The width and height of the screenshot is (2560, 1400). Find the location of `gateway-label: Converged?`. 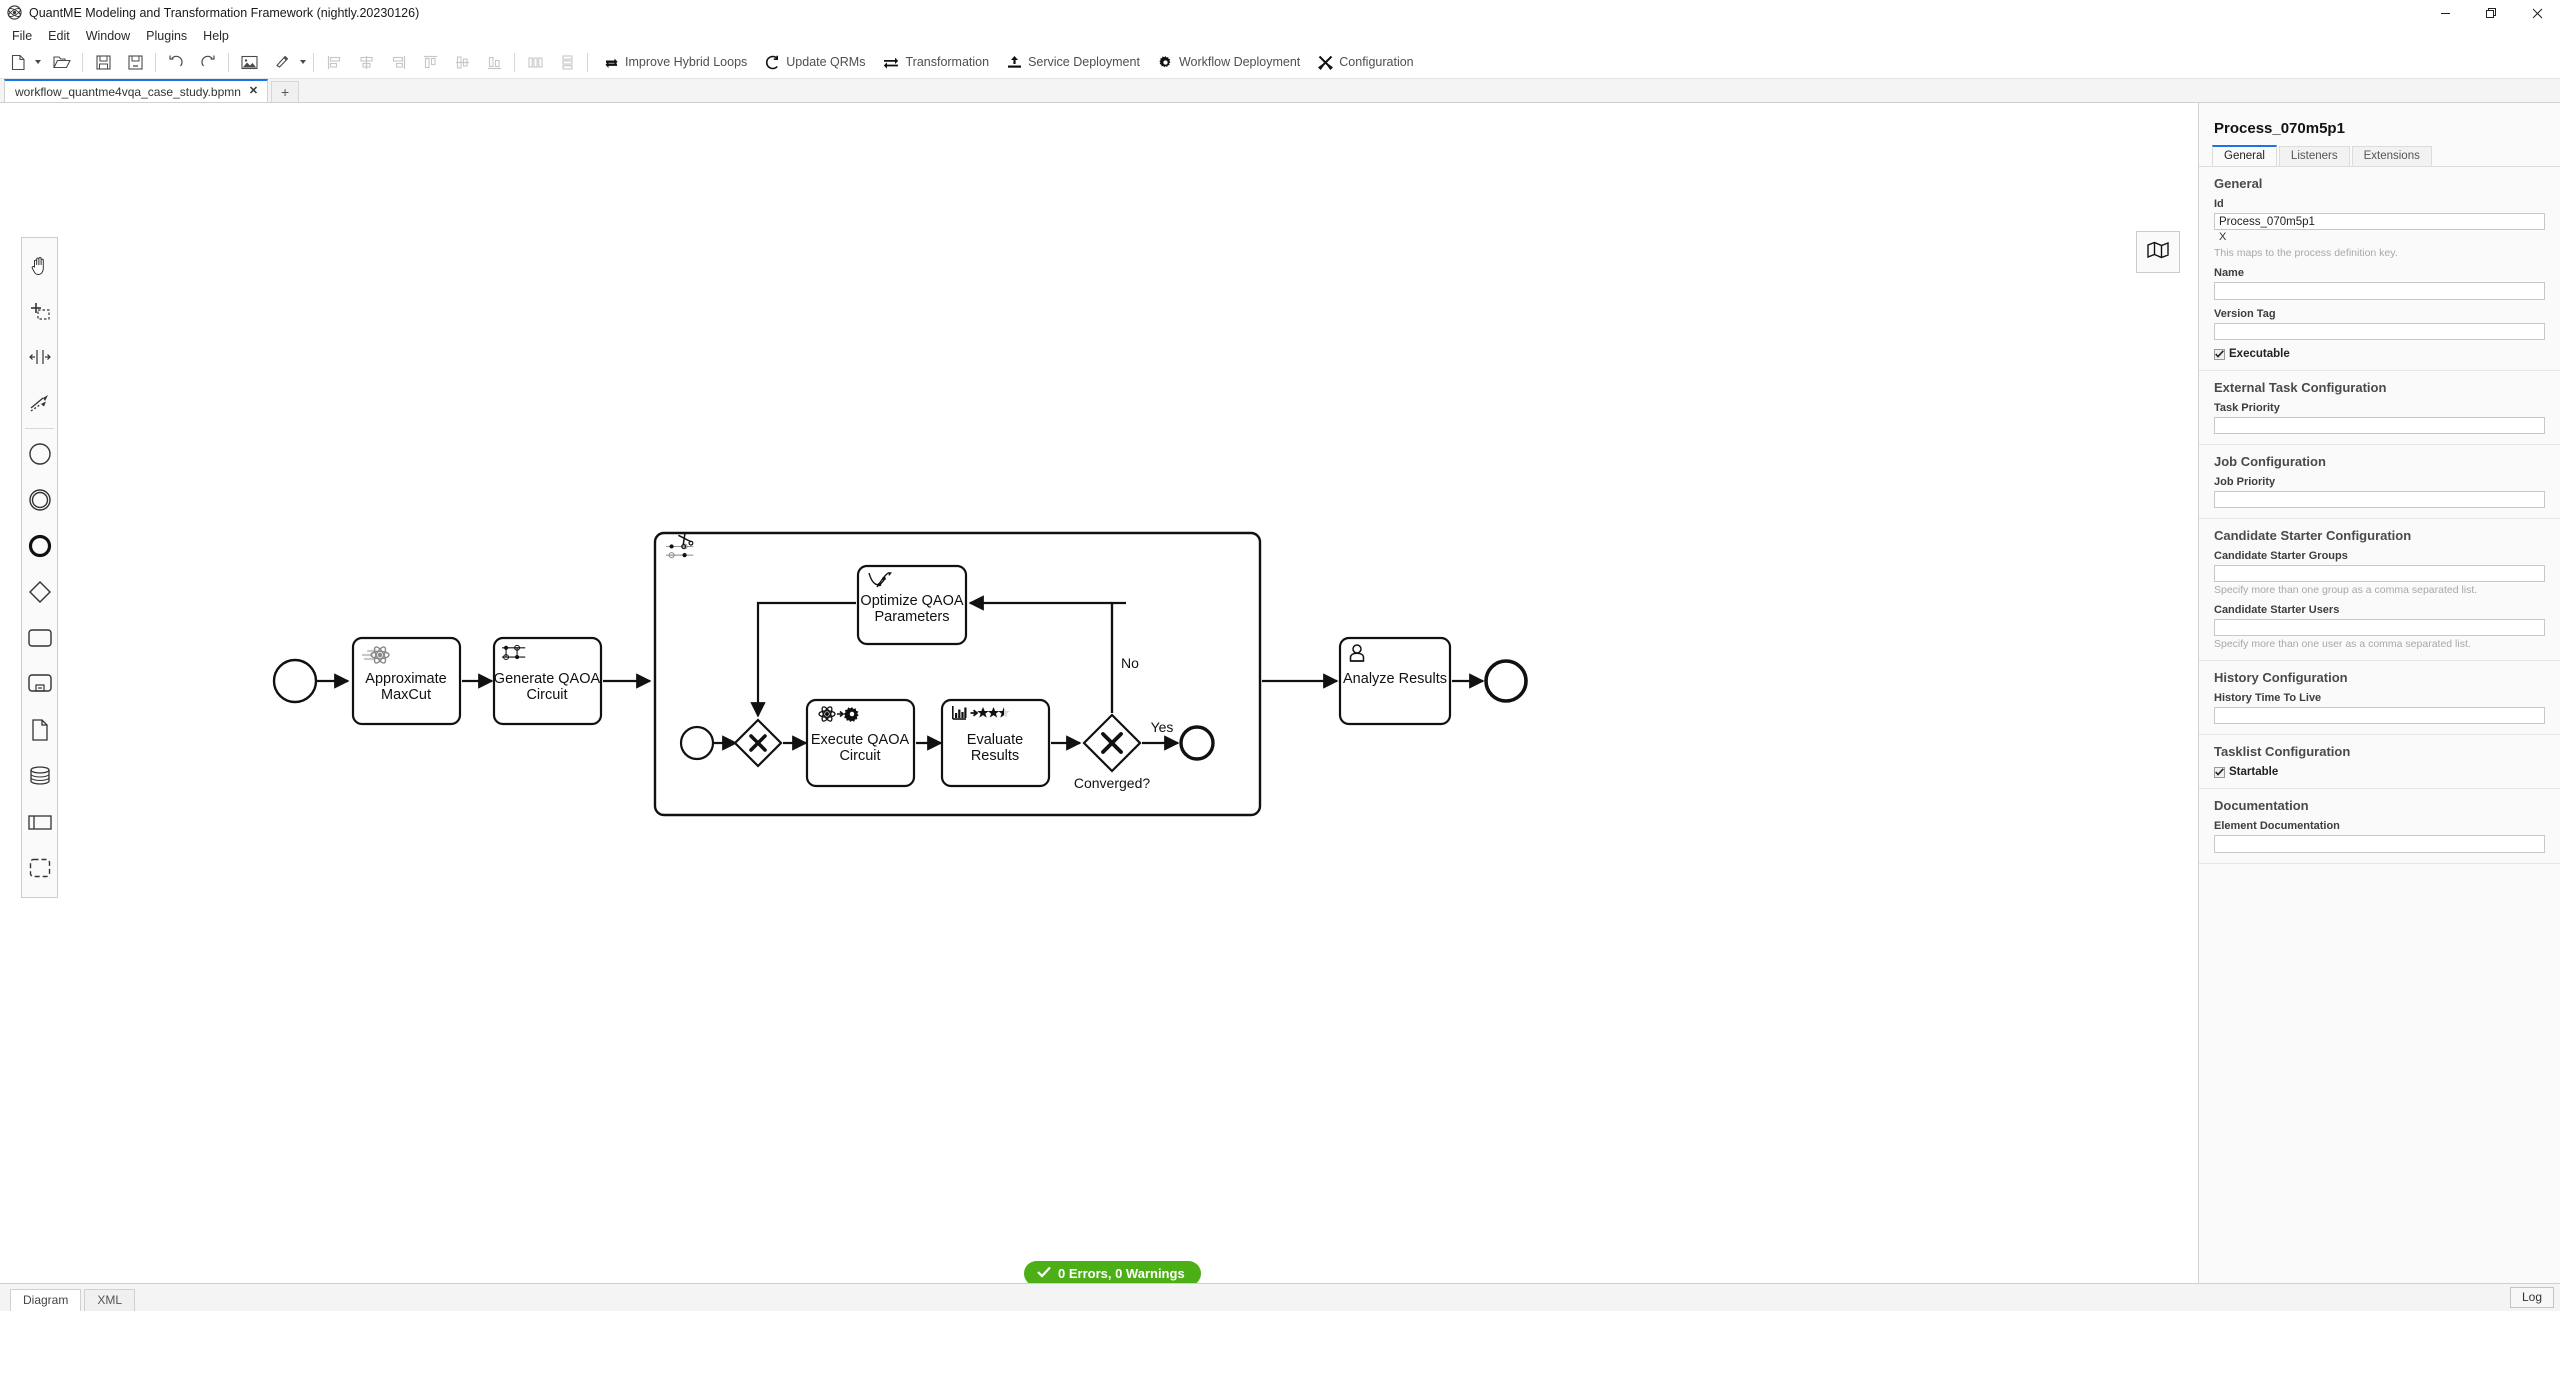

gateway-label: Converged? is located at coordinates (1112, 783).